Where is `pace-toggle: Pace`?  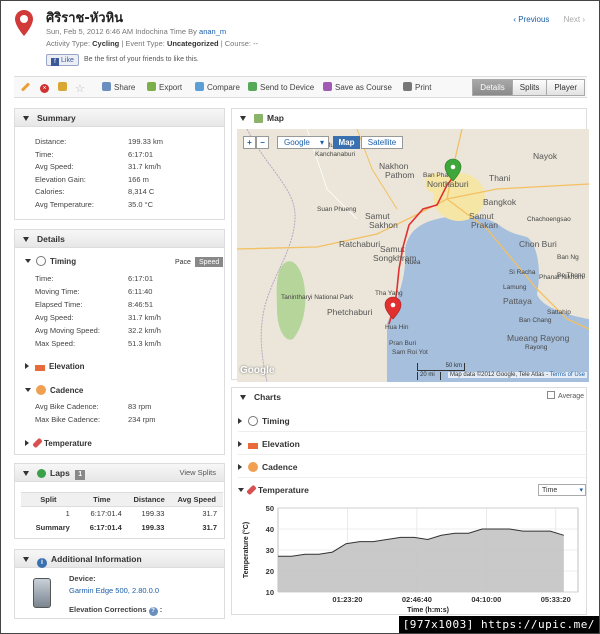 pace-toggle: Pace is located at coordinates (183, 262).